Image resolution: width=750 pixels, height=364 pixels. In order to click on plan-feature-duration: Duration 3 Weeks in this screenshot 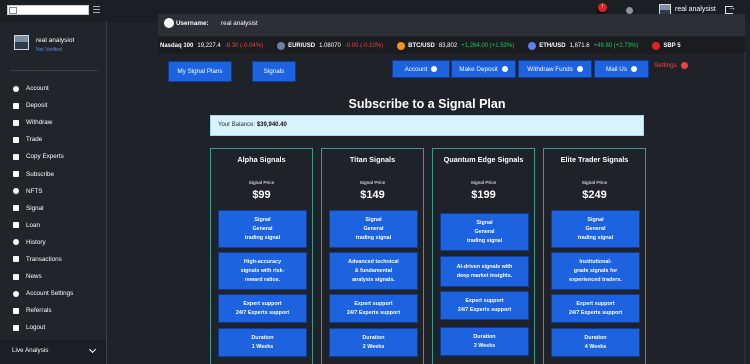, I will do `click(484, 341)`.